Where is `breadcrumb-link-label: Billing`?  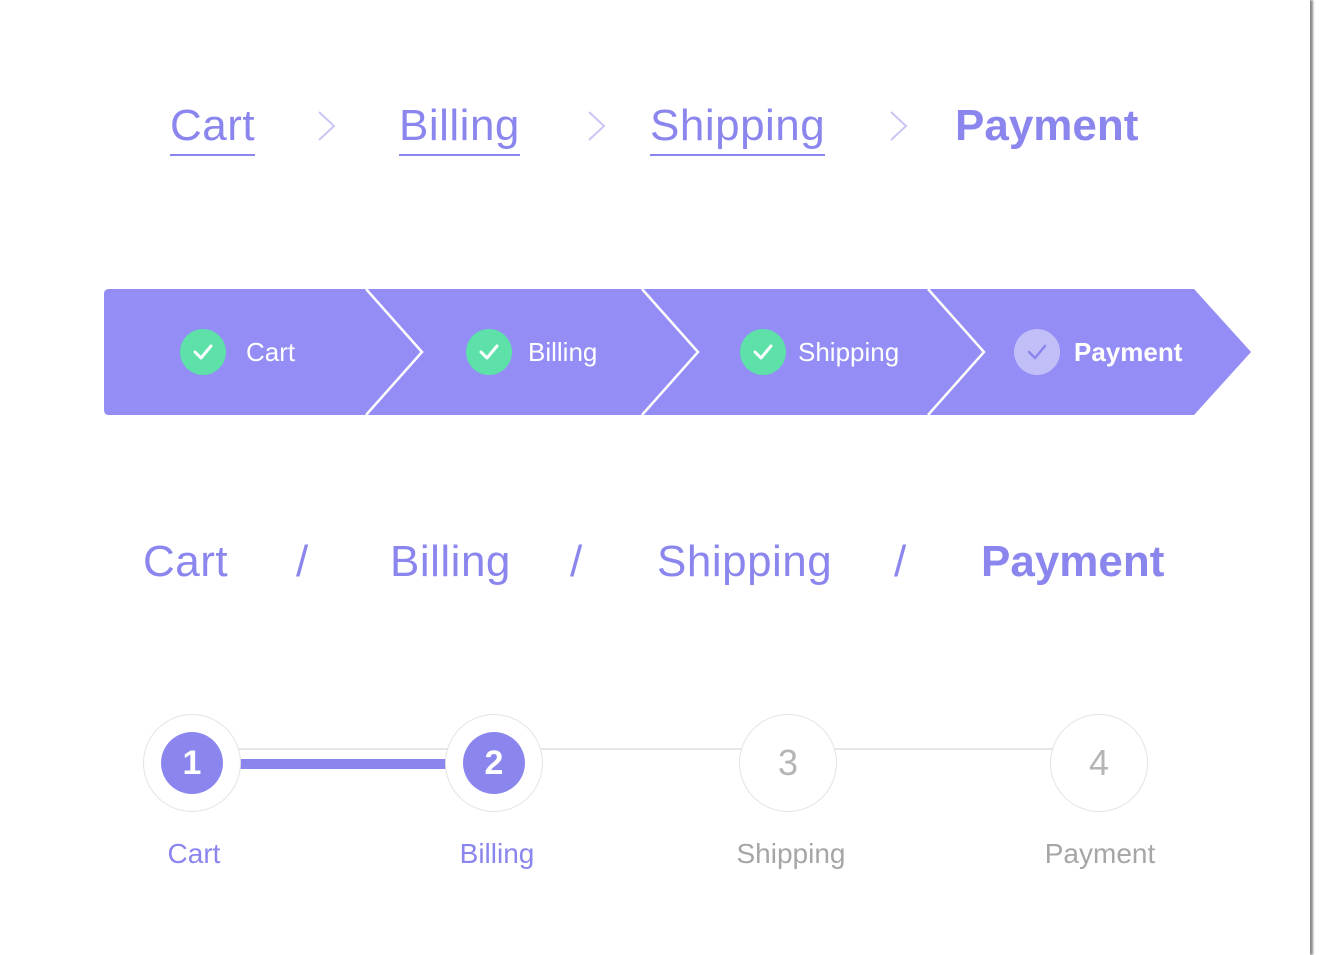 breadcrumb-link-label: Billing is located at coordinates (459, 128).